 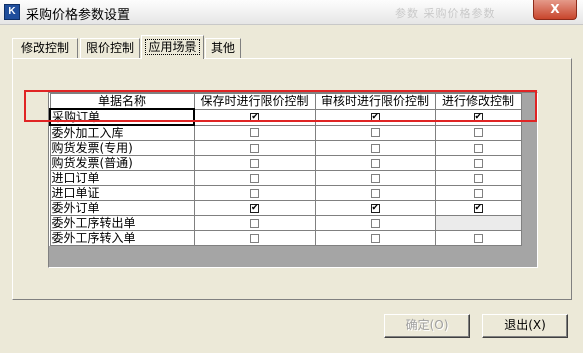 What do you see at coordinates (445, 13) in the screenshot?
I see `window-title-background-text: 参数 采购价格参数` at bounding box center [445, 13].